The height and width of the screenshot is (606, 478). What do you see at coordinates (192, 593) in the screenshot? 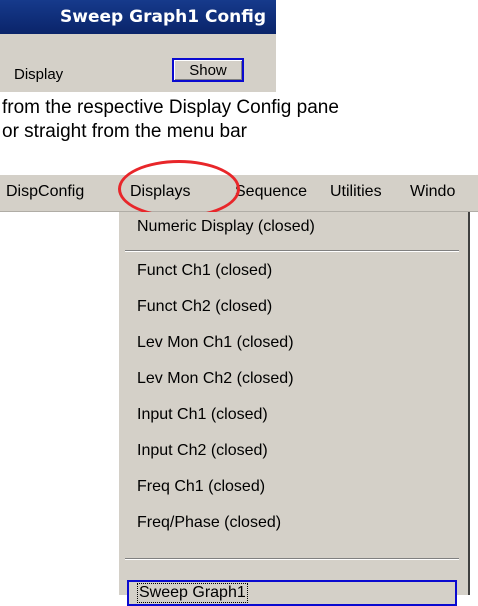
I see `sweep-graph1-label: Sweep Graph1` at bounding box center [192, 593].